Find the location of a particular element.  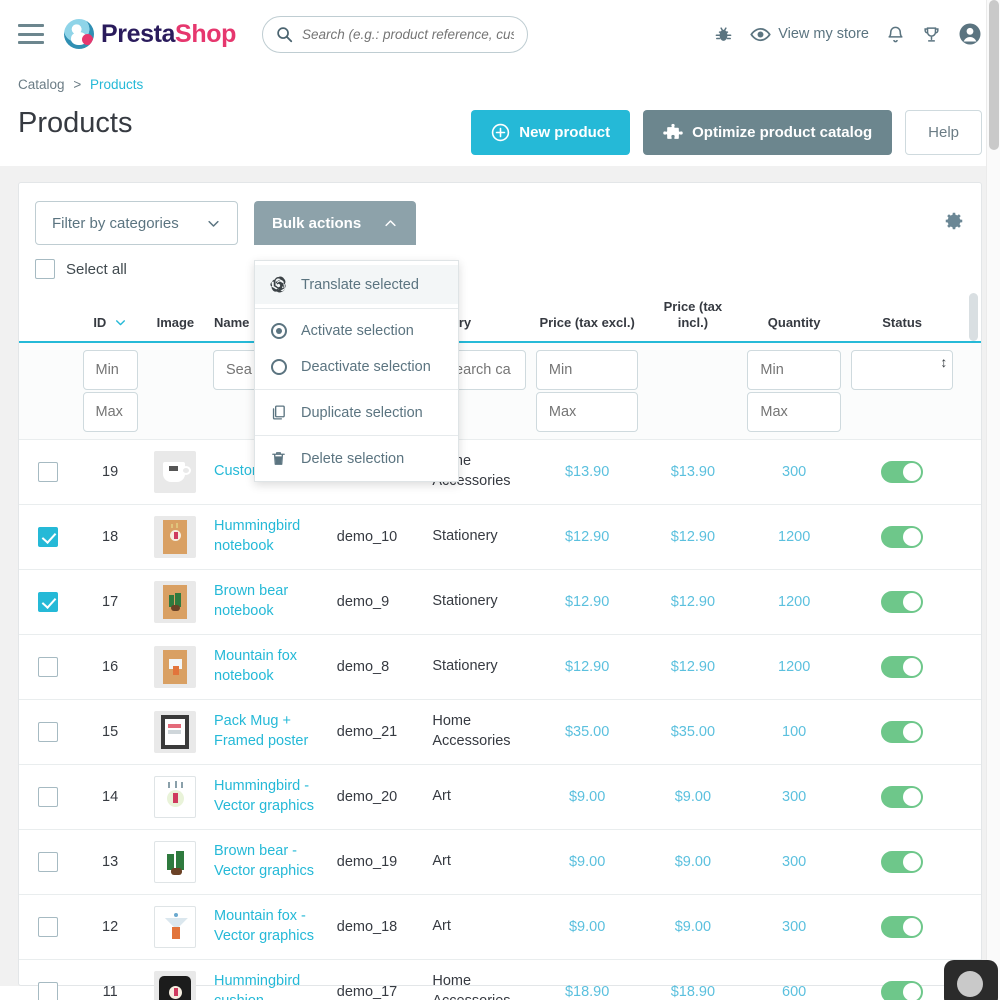

user-avatar-icon is located at coordinates (970, 34).